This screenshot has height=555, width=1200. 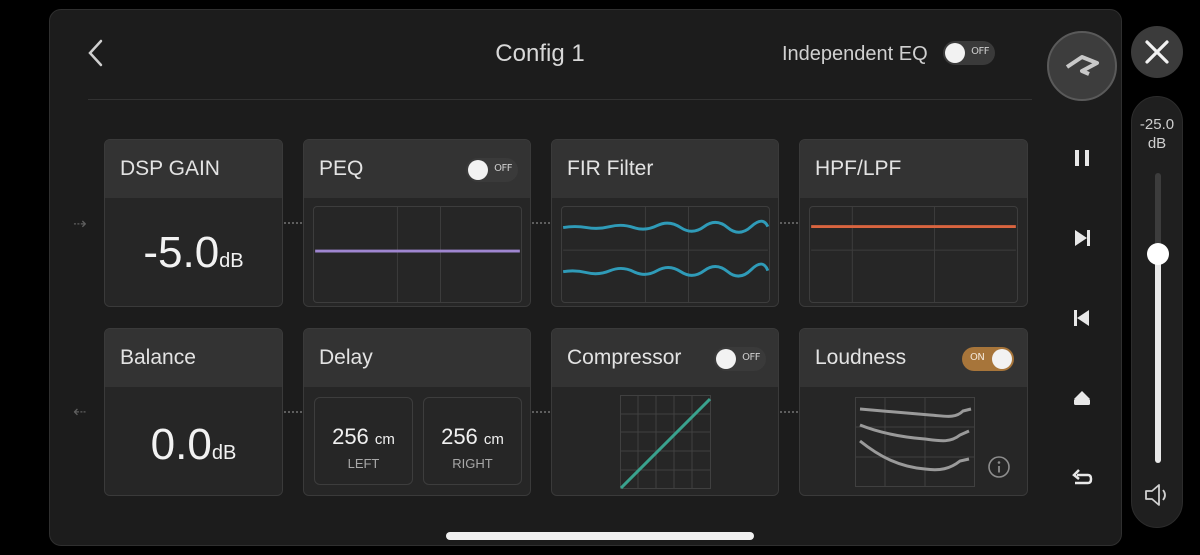 I want to click on balance-card: Balance 0.0dB, so click(x=193, y=412).